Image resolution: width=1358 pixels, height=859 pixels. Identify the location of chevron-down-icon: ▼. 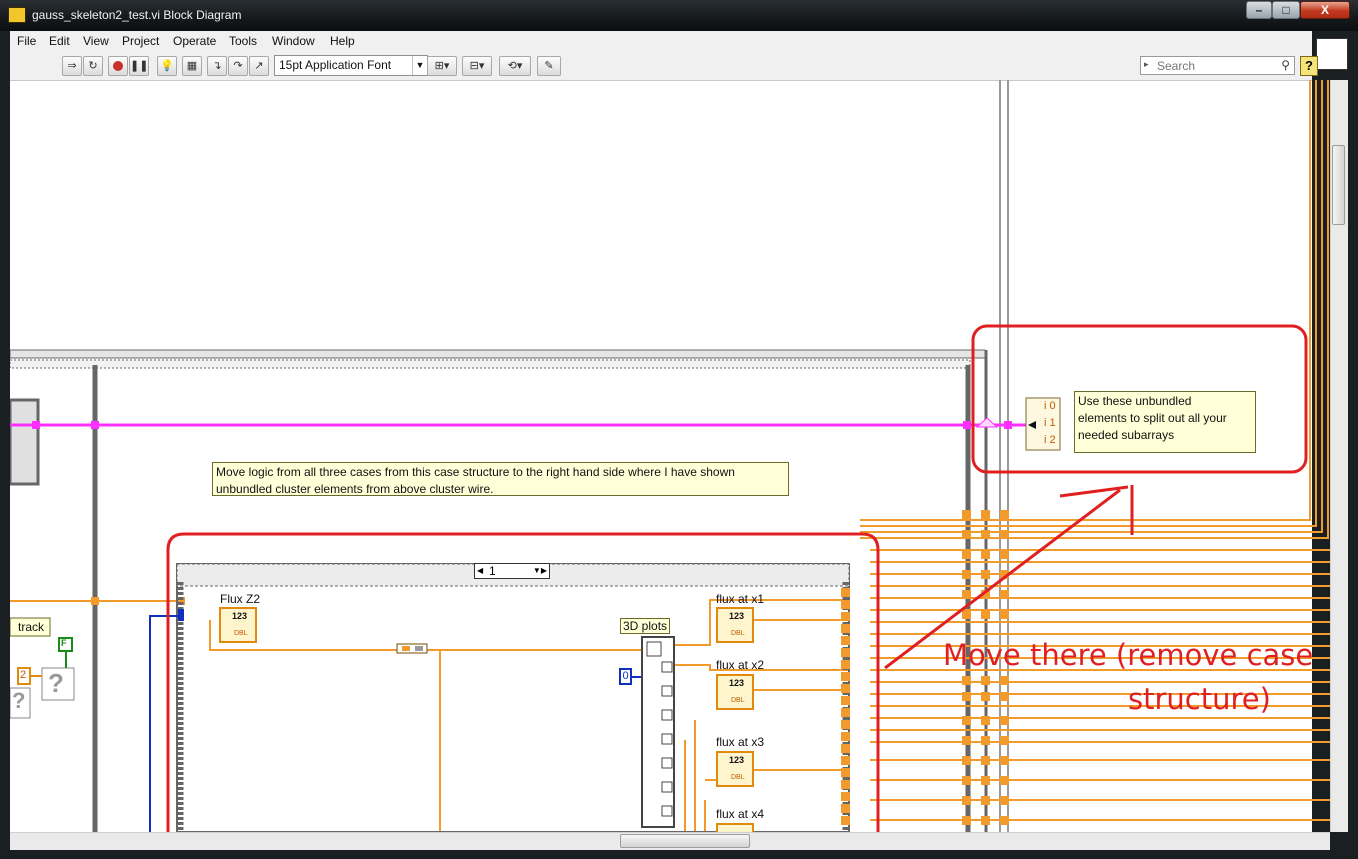
(419, 65).